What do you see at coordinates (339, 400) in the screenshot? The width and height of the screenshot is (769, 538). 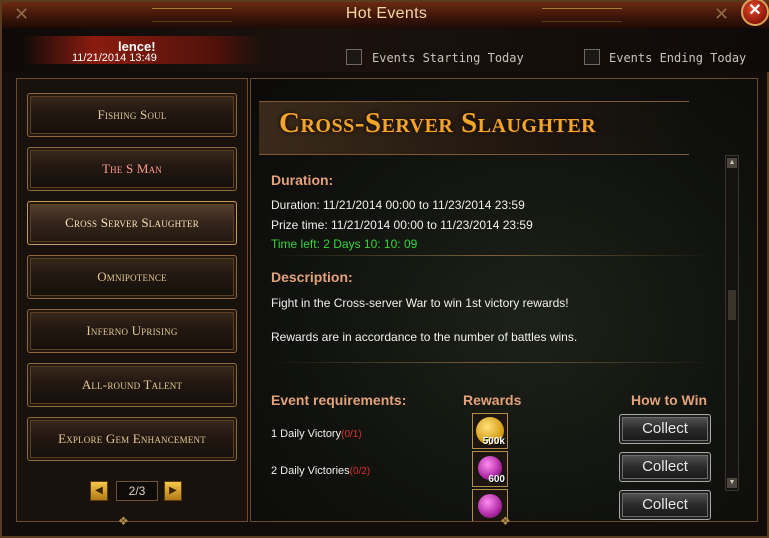 I see `requirements-header: Event requirements:` at bounding box center [339, 400].